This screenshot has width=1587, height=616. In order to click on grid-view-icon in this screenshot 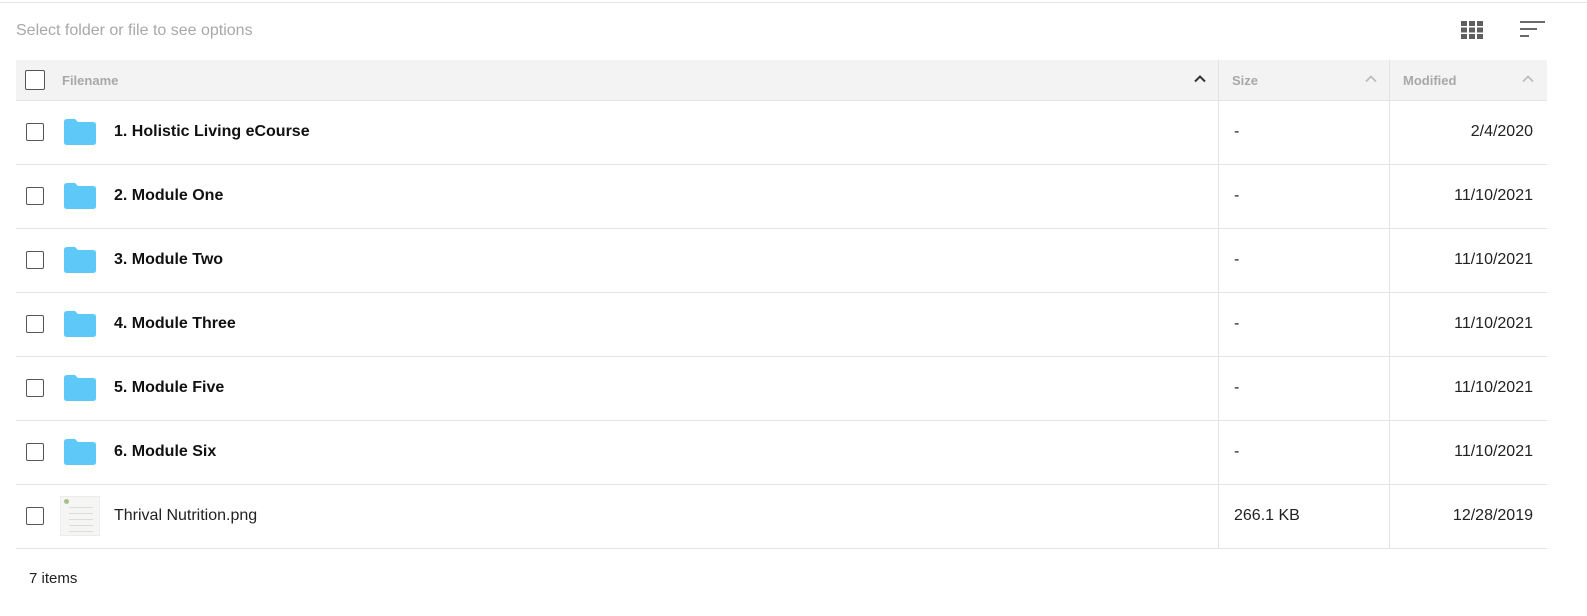, I will do `click(1472, 30)`.